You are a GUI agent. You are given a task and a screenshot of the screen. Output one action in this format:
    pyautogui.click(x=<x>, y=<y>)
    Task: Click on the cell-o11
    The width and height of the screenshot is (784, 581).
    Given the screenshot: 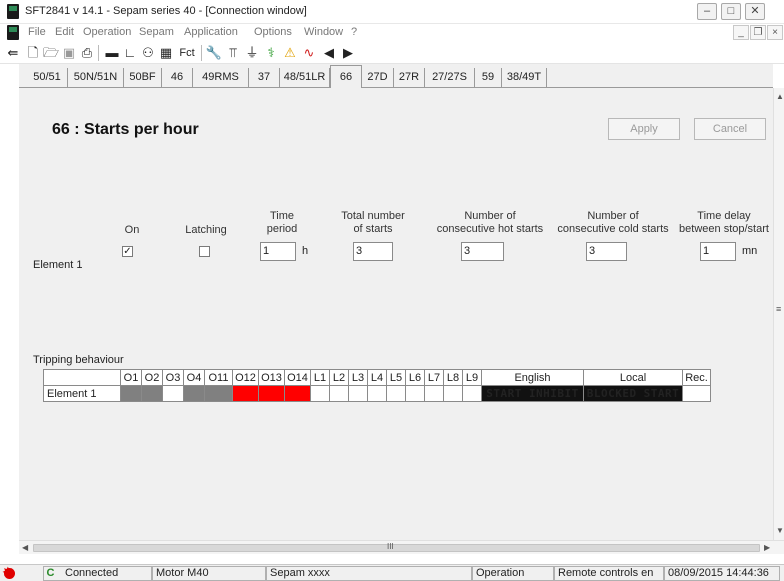 What is the action you would take?
    pyautogui.click(x=218, y=393)
    